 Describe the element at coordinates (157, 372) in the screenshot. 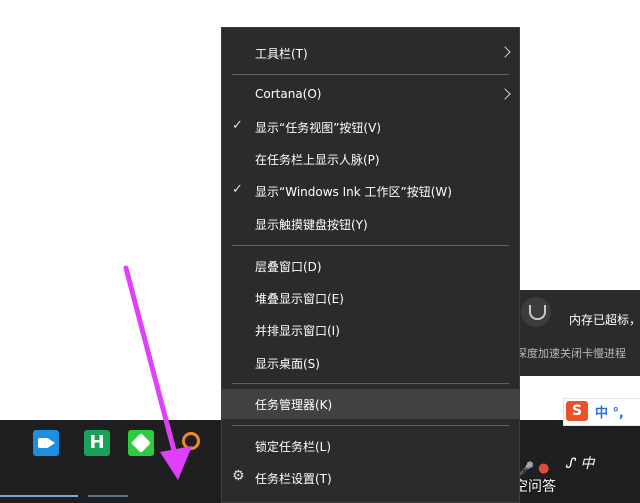

I see `annotation-arrow` at that location.